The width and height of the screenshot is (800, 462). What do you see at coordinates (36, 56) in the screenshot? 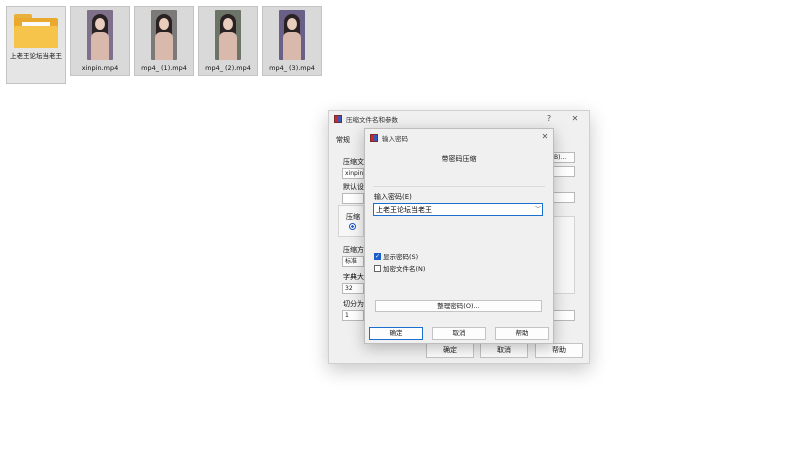
I see `file-name: 上老王论坛当老王` at bounding box center [36, 56].